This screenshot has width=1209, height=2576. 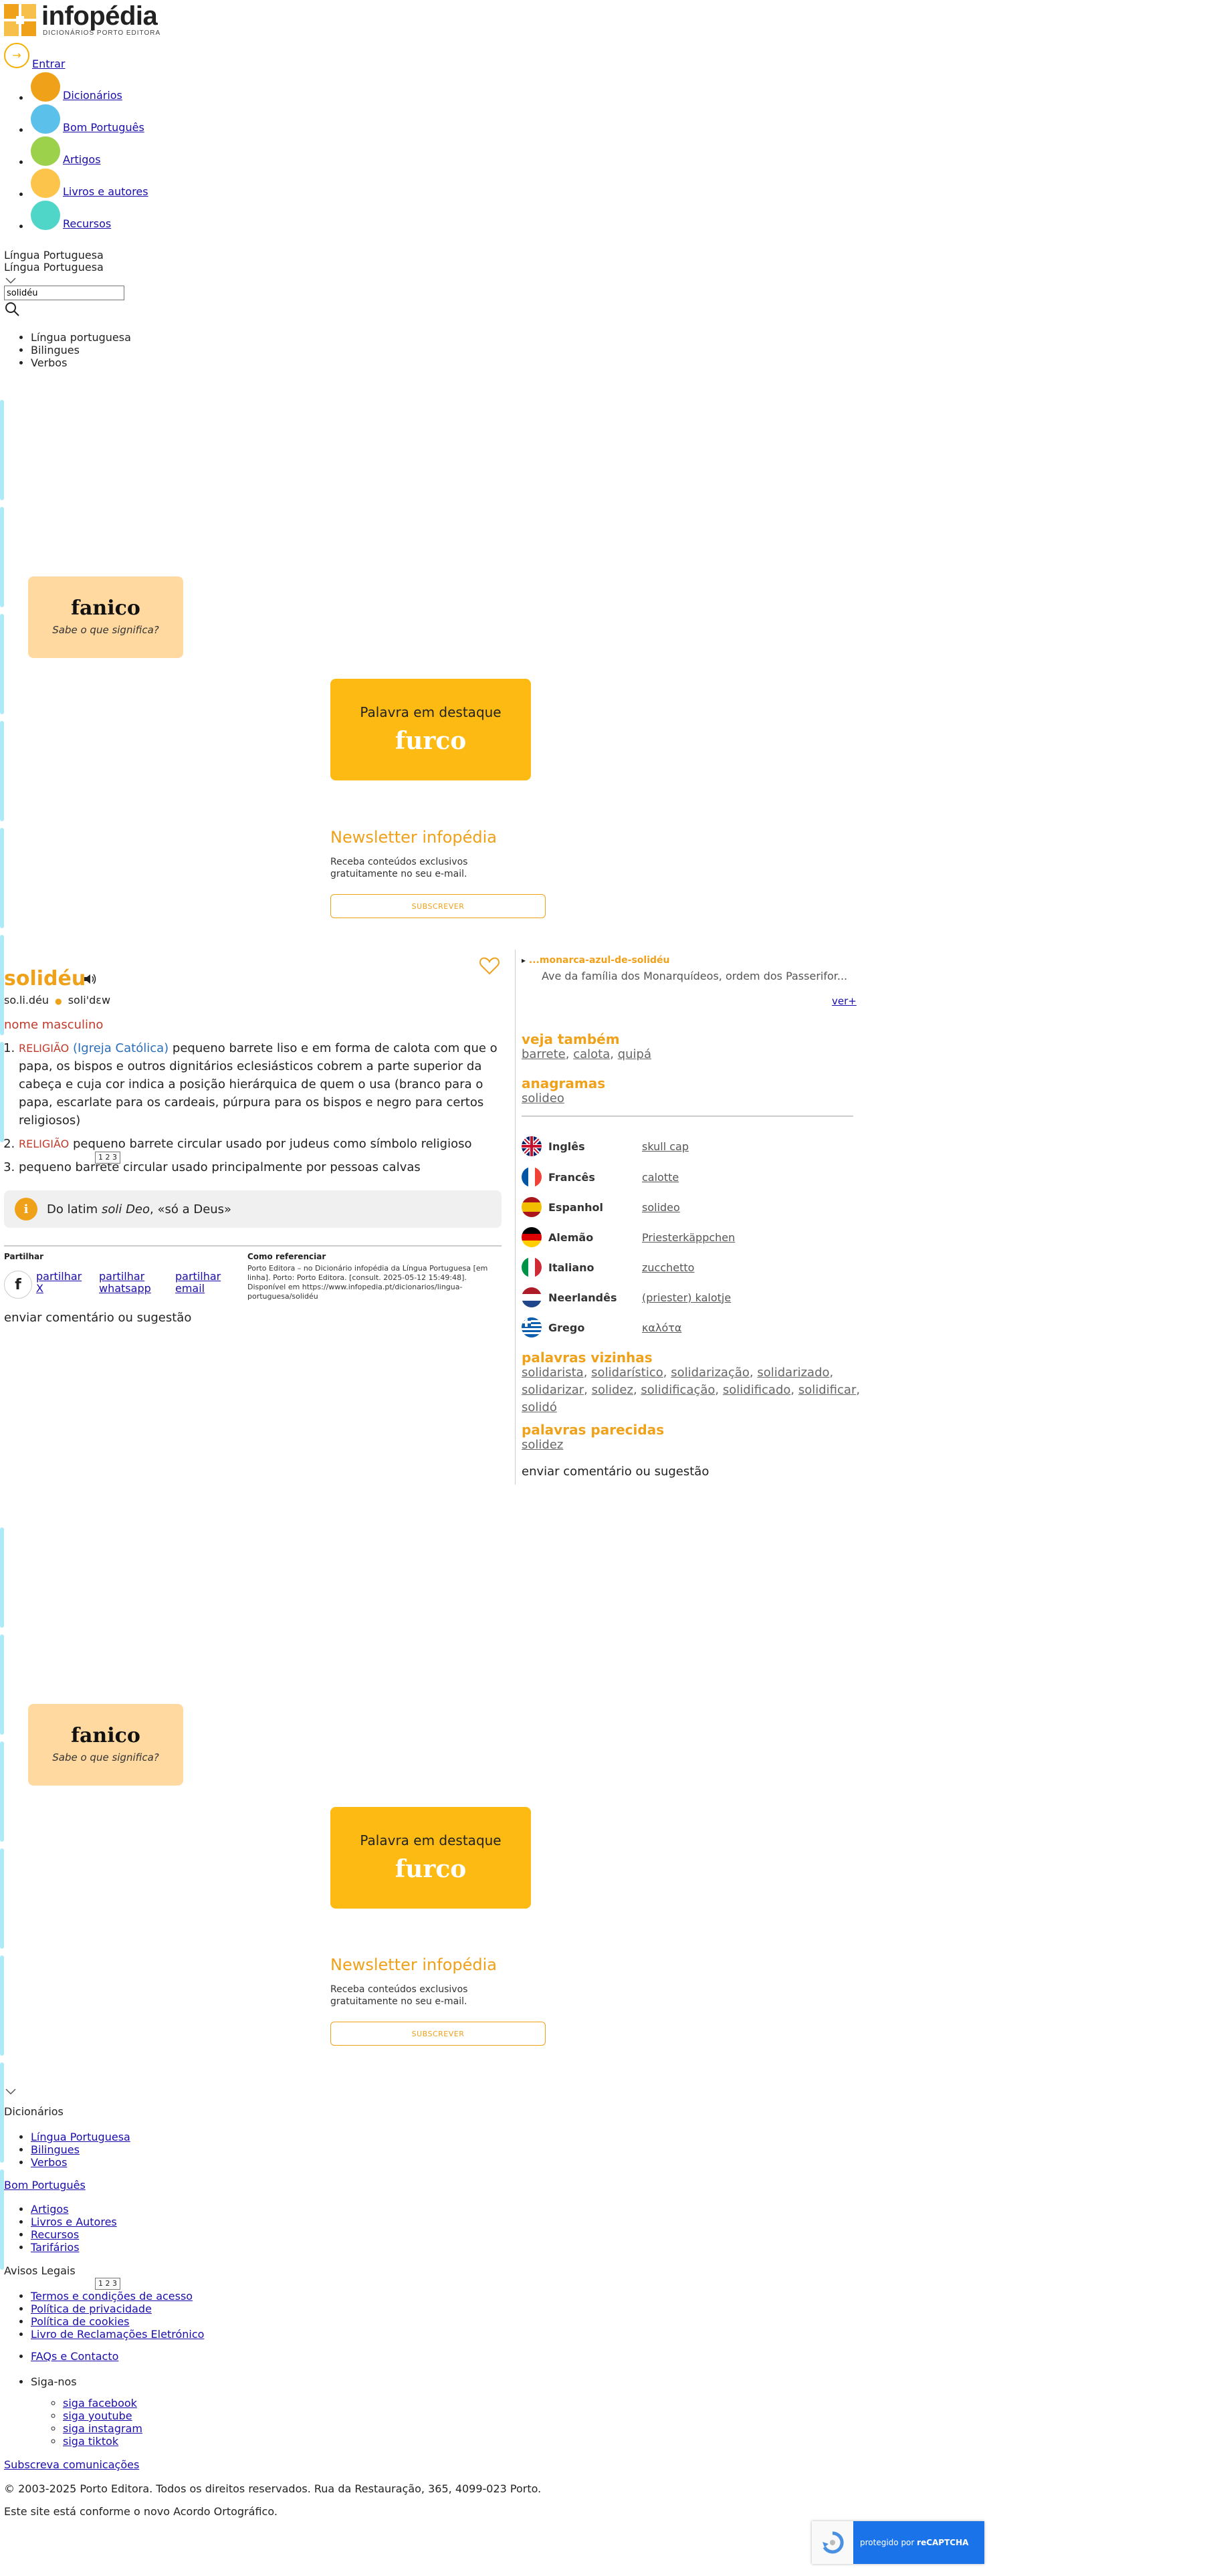 I want to click on logo-text: infopédia, so click(x=99, y=16).